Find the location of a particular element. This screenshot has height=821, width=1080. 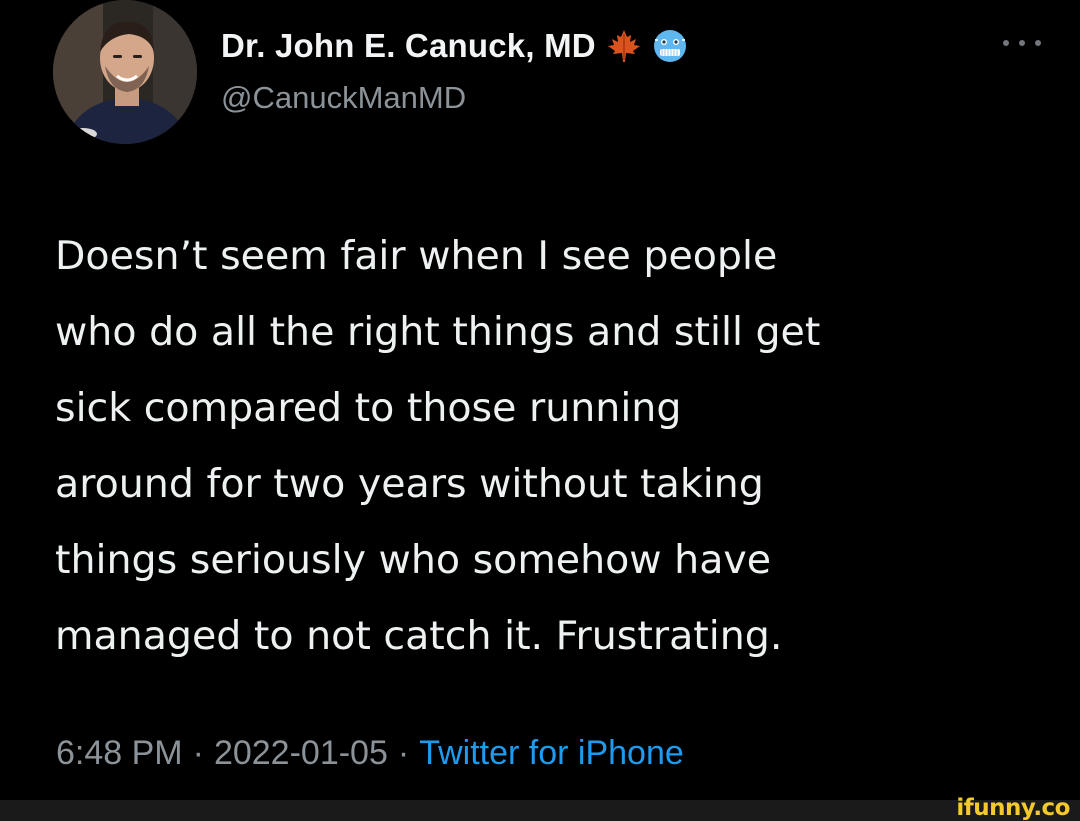

more-options-icon is located at coordinates (1022, 43).